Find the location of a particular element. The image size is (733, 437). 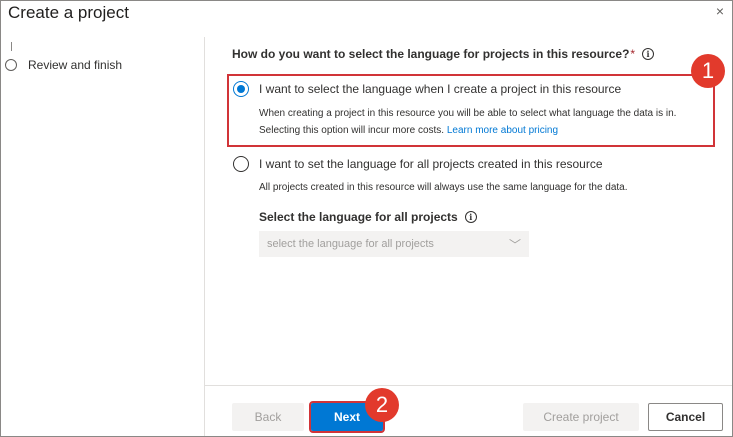

dialog-footer: Back Next Create project Cancel 2 is located at coordinates (468, 410).